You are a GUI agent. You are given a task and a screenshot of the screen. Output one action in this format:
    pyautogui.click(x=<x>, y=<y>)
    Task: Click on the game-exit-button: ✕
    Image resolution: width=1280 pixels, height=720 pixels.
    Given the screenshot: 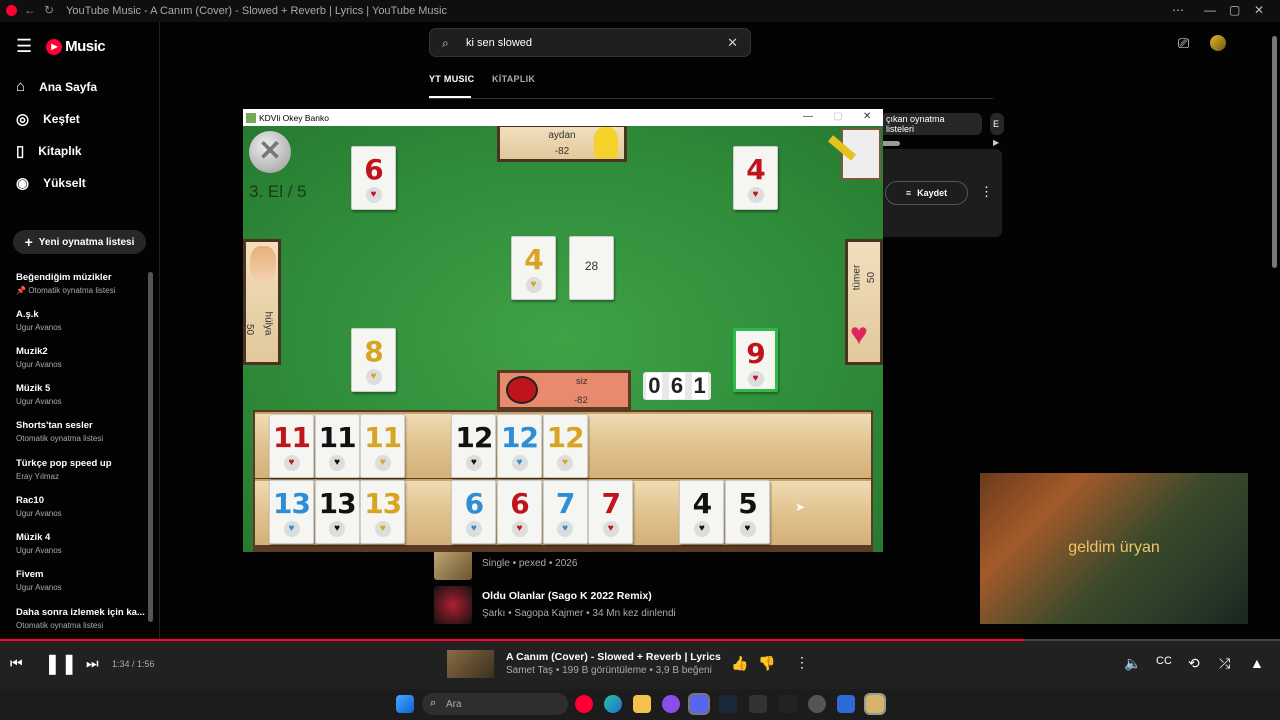 What is the action you would take?
    pyautogui.click(x=270, y=152)
    